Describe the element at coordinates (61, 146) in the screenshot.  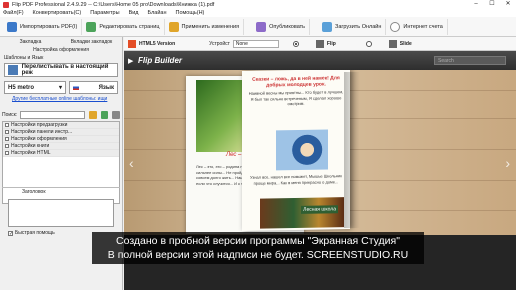
I see `tree-item-book: Настройки книги` at that location.